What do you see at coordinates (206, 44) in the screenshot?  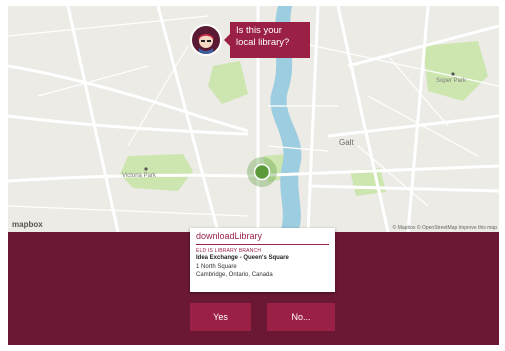 I see `reader-avatar-icon` at bounding box center [206, 44].